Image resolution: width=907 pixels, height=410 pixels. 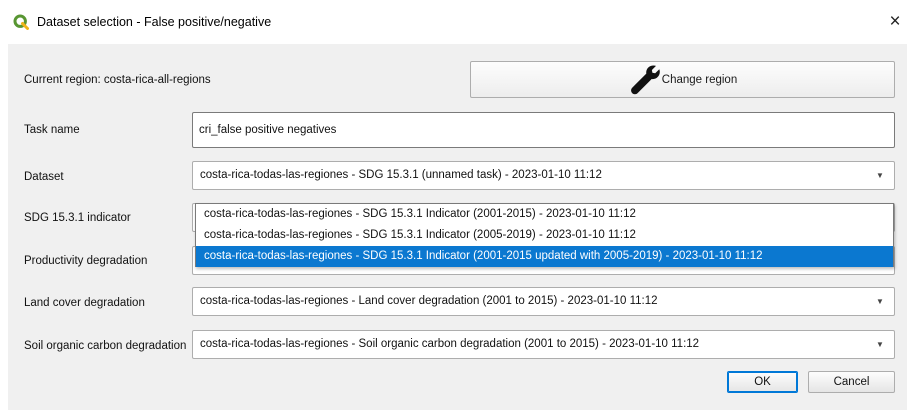 I want to click on wrench-icon, so click(x=645, y=79).